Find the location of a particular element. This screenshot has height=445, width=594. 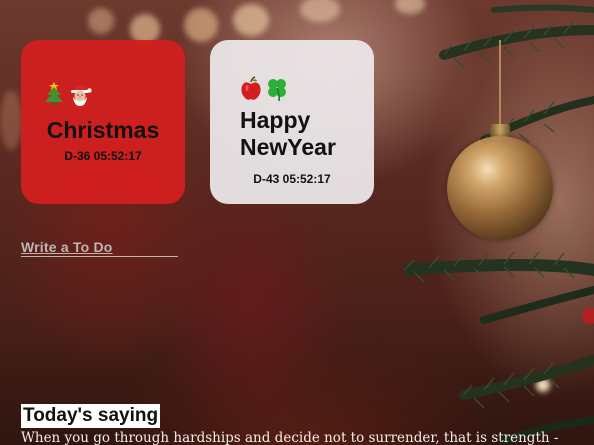

christmas-countdown-card: Christmas D-36 05:52:17 is located at coordinates (103, 122).